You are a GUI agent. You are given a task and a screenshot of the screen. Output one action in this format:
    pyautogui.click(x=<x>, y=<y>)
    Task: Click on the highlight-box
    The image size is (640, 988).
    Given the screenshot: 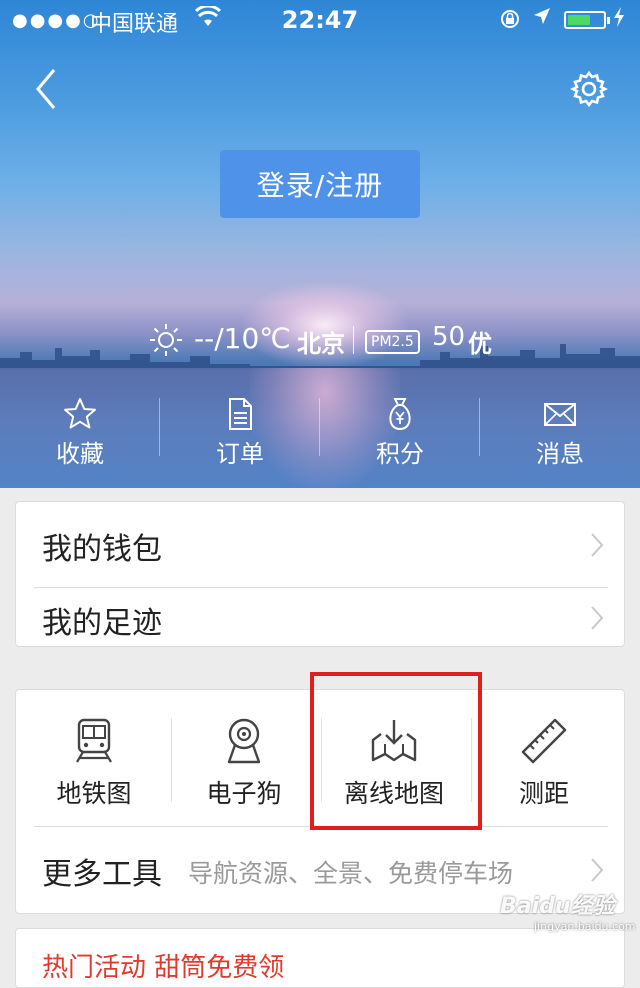 What is the action you would take?
    pyautogui.click(x=396, y=751)
    